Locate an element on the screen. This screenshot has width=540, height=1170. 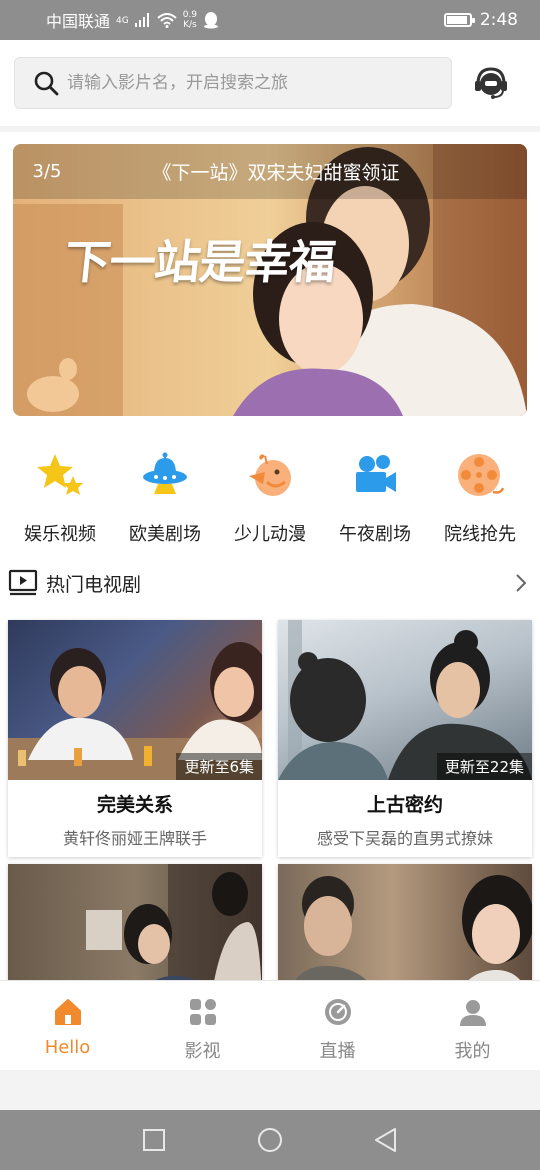
episode-badge: 更新至6集 is located at coordinates (219, 766).